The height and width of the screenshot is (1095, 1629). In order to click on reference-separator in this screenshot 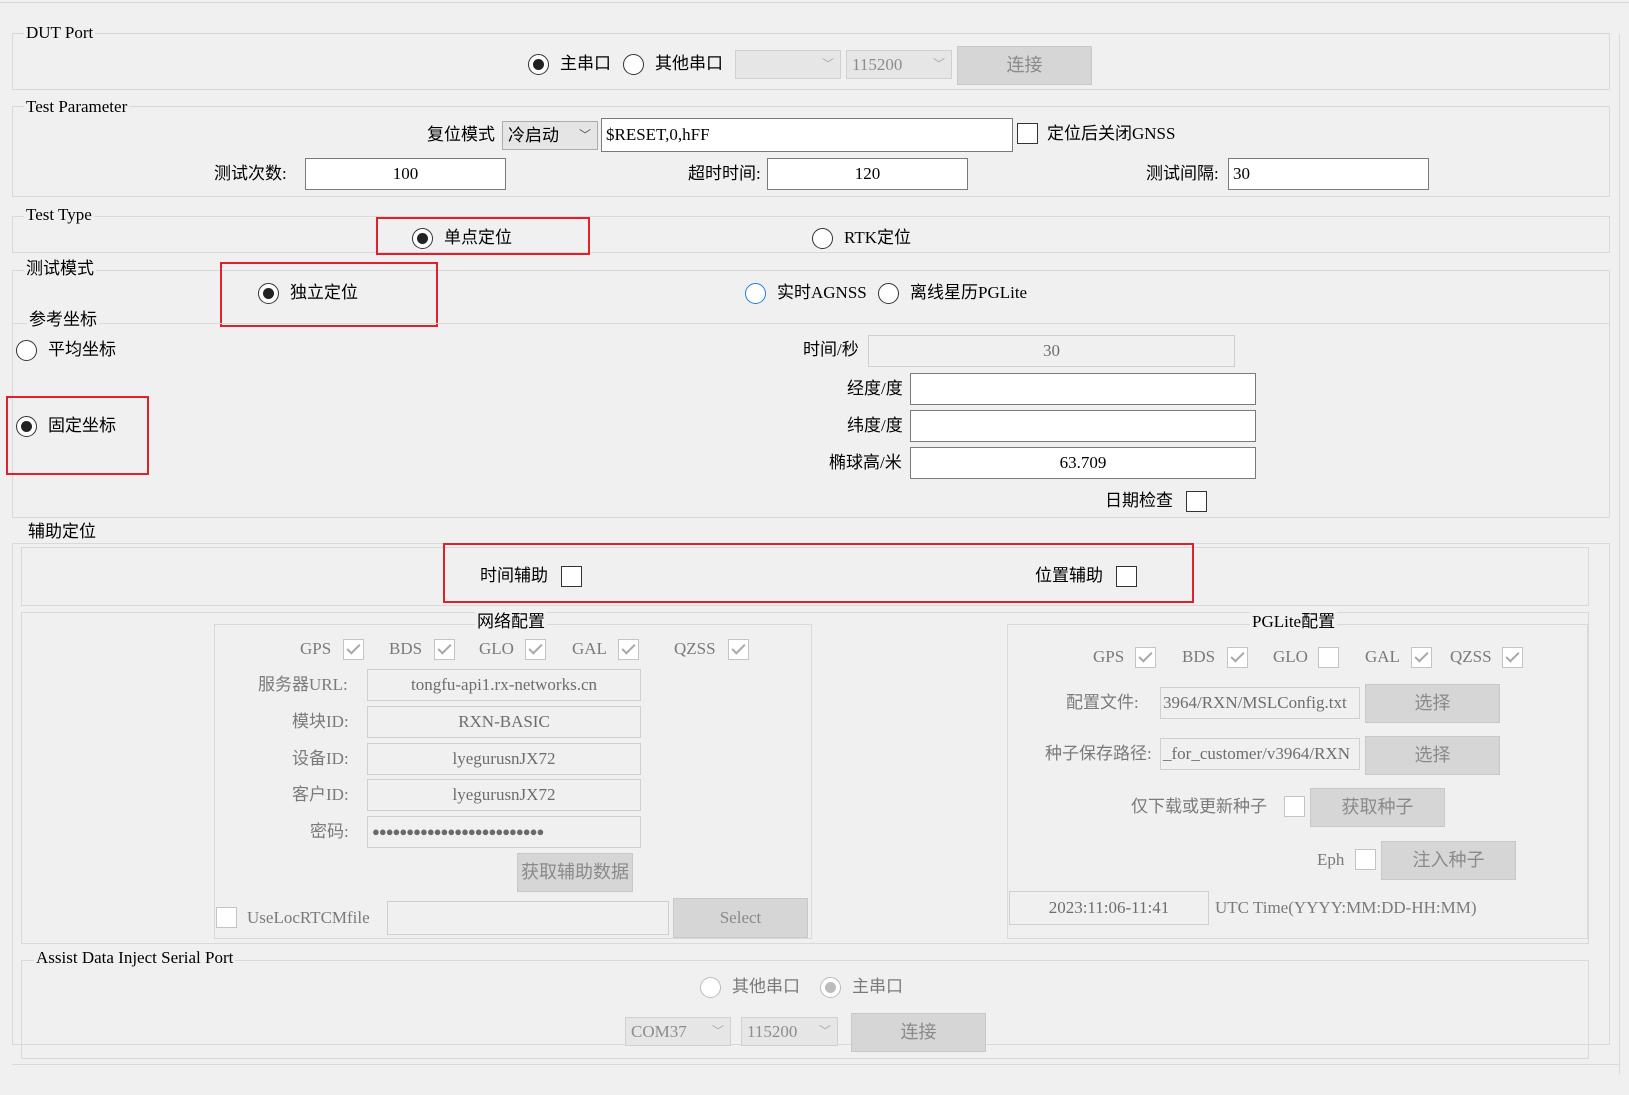, I will do `click(811, 323)`.